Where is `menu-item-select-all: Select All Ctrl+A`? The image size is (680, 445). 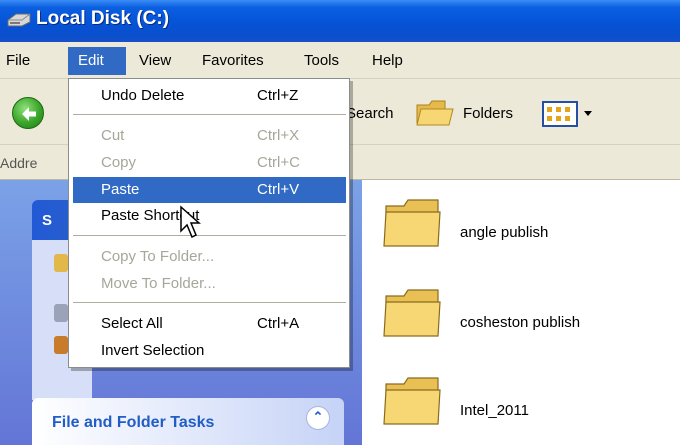
menu-item-select-all: Select All Ctrl+A is located at coordinates (209, 324).